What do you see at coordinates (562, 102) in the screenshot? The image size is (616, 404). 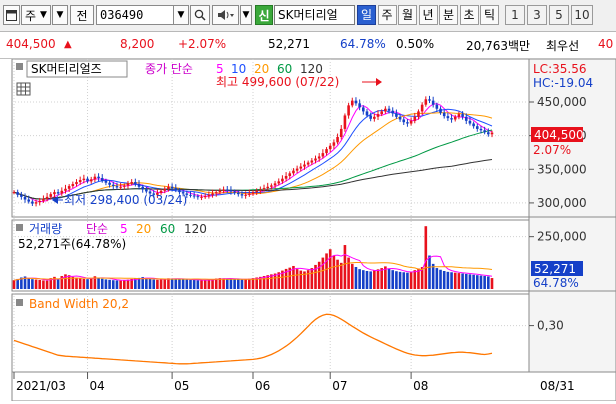 I see `y-tick-label: 450,000` at bounding box center [562, 102].